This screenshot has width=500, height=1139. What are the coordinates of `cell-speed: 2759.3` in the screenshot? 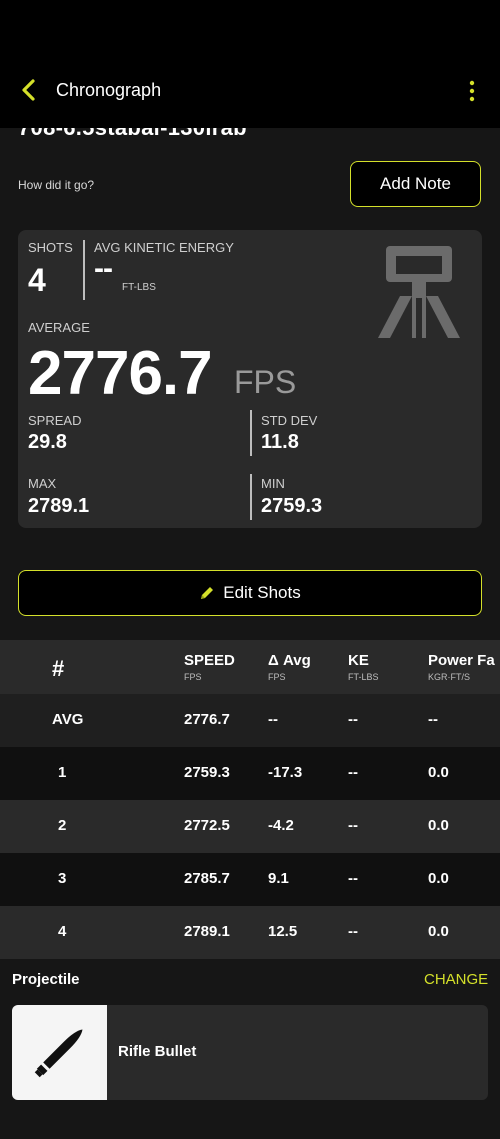 It's located at (207, 772).